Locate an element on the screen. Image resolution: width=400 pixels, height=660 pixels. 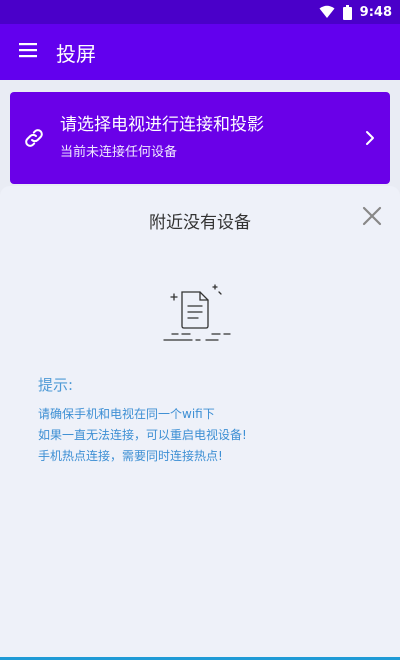
status-bar: 9:48 is located at coordinates (200, 12).